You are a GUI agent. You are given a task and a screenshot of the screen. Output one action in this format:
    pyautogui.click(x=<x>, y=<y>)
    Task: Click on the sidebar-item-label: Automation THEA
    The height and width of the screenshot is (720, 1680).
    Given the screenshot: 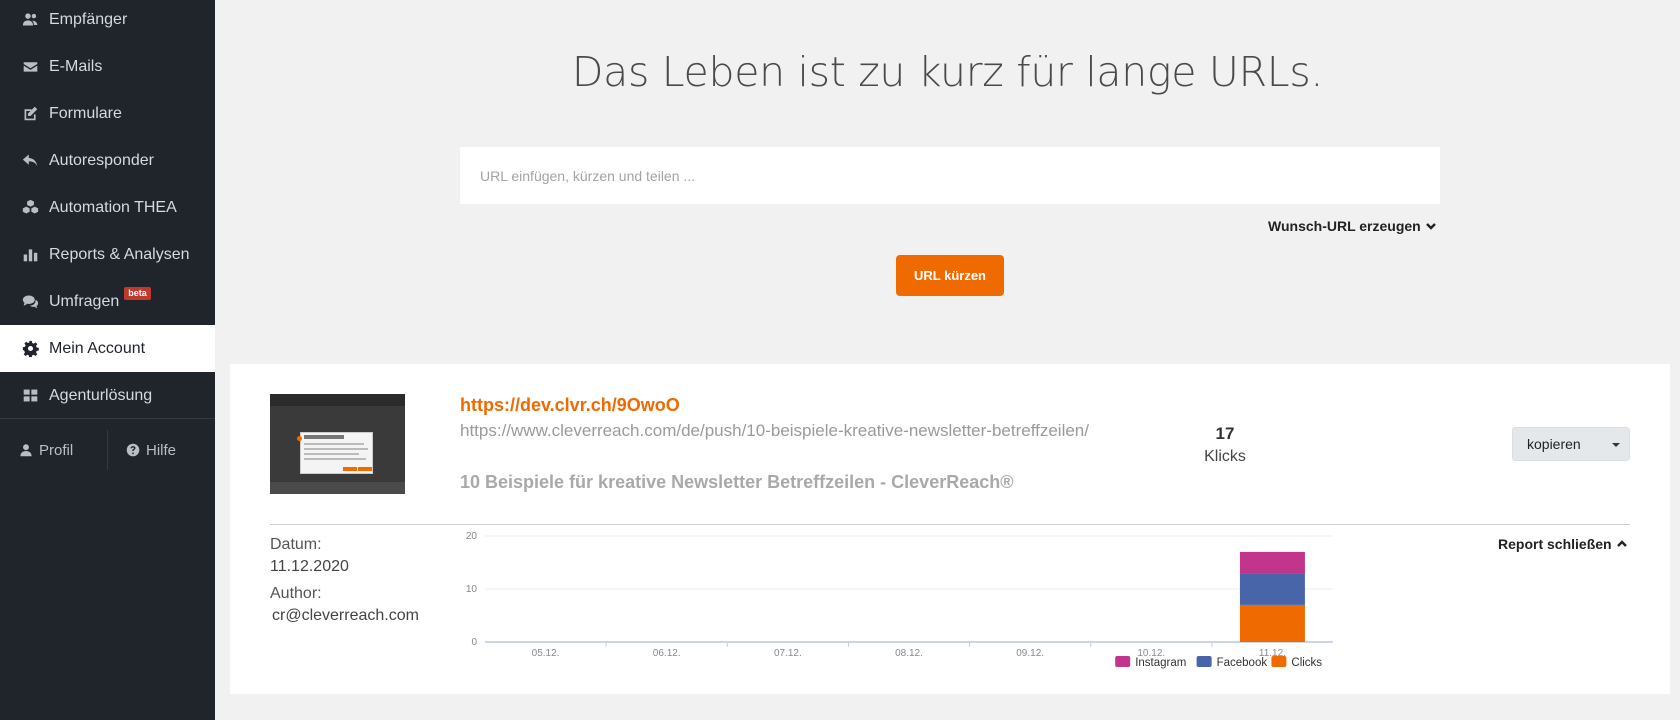 What is the action you would take?
    pyautogui.click(x=113, y=207)
    